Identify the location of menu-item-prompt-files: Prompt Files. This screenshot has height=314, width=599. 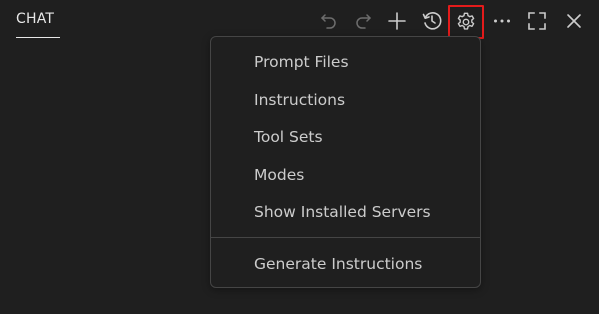
(345, 62).